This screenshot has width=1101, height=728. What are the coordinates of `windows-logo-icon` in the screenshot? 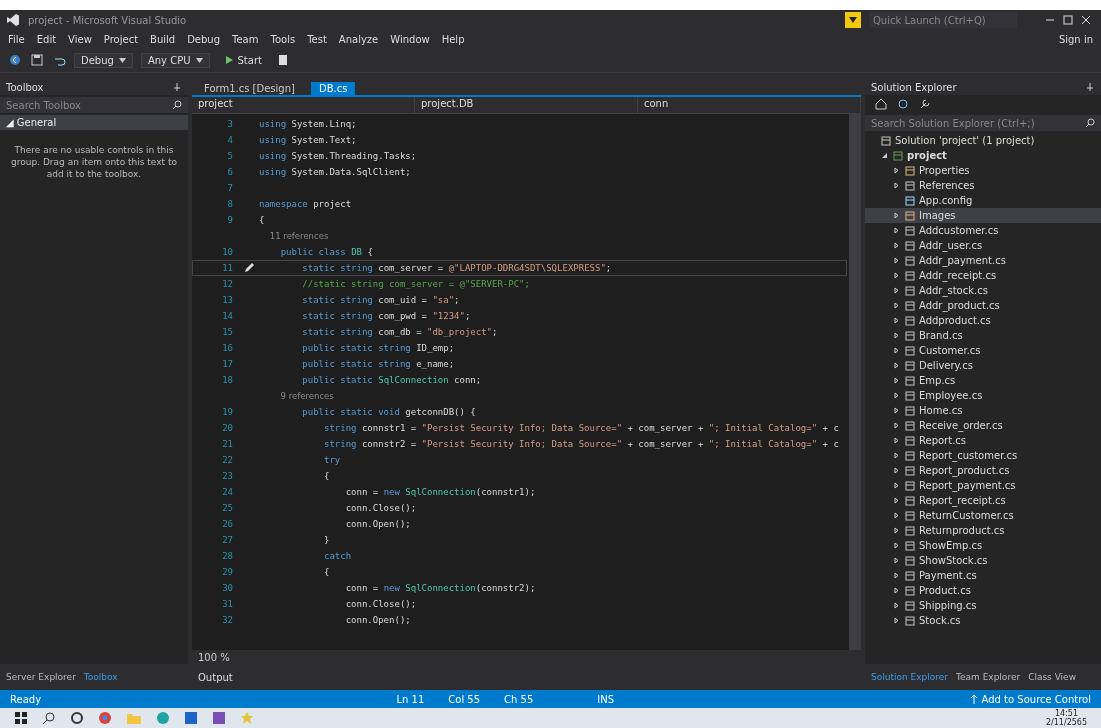 It's located at (21, 718).